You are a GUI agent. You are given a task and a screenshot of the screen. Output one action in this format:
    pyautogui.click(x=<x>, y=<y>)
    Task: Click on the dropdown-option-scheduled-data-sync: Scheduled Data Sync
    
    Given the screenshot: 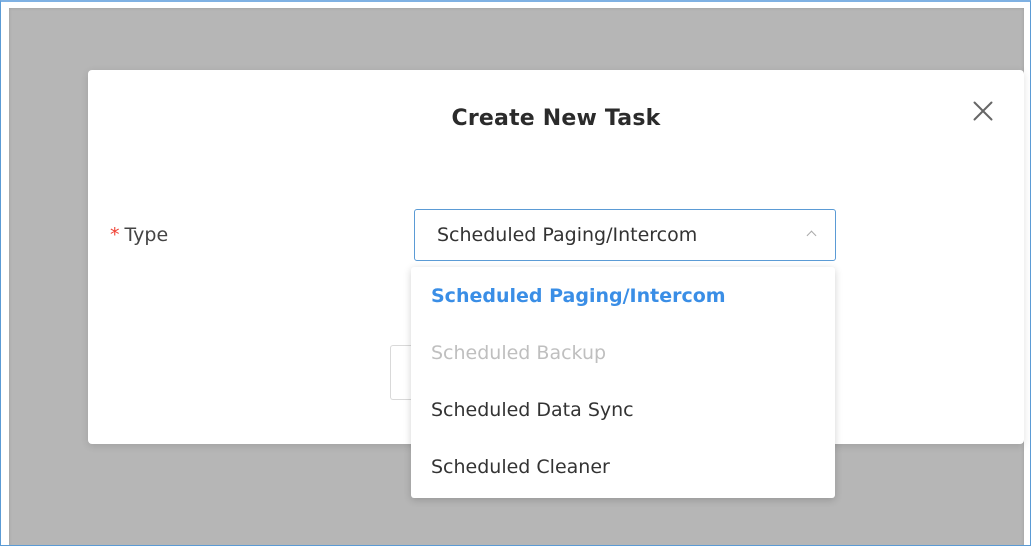 What is the action you would take?
    pyautogui.click(x=623, y=410)
    